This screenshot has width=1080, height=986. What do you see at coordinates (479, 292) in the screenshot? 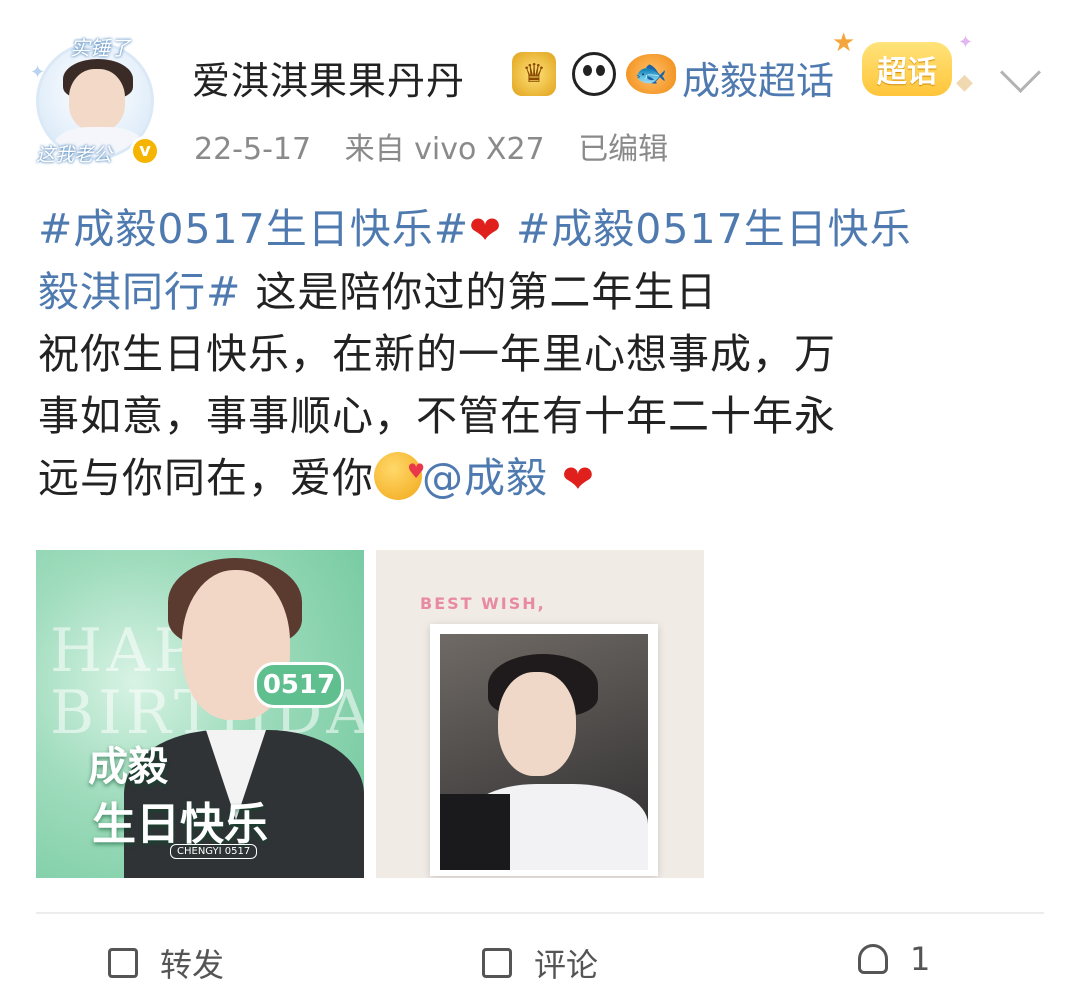
I see `post-text-segment: 这是陪你过的第二年生日` at bounding box center [479, 292].